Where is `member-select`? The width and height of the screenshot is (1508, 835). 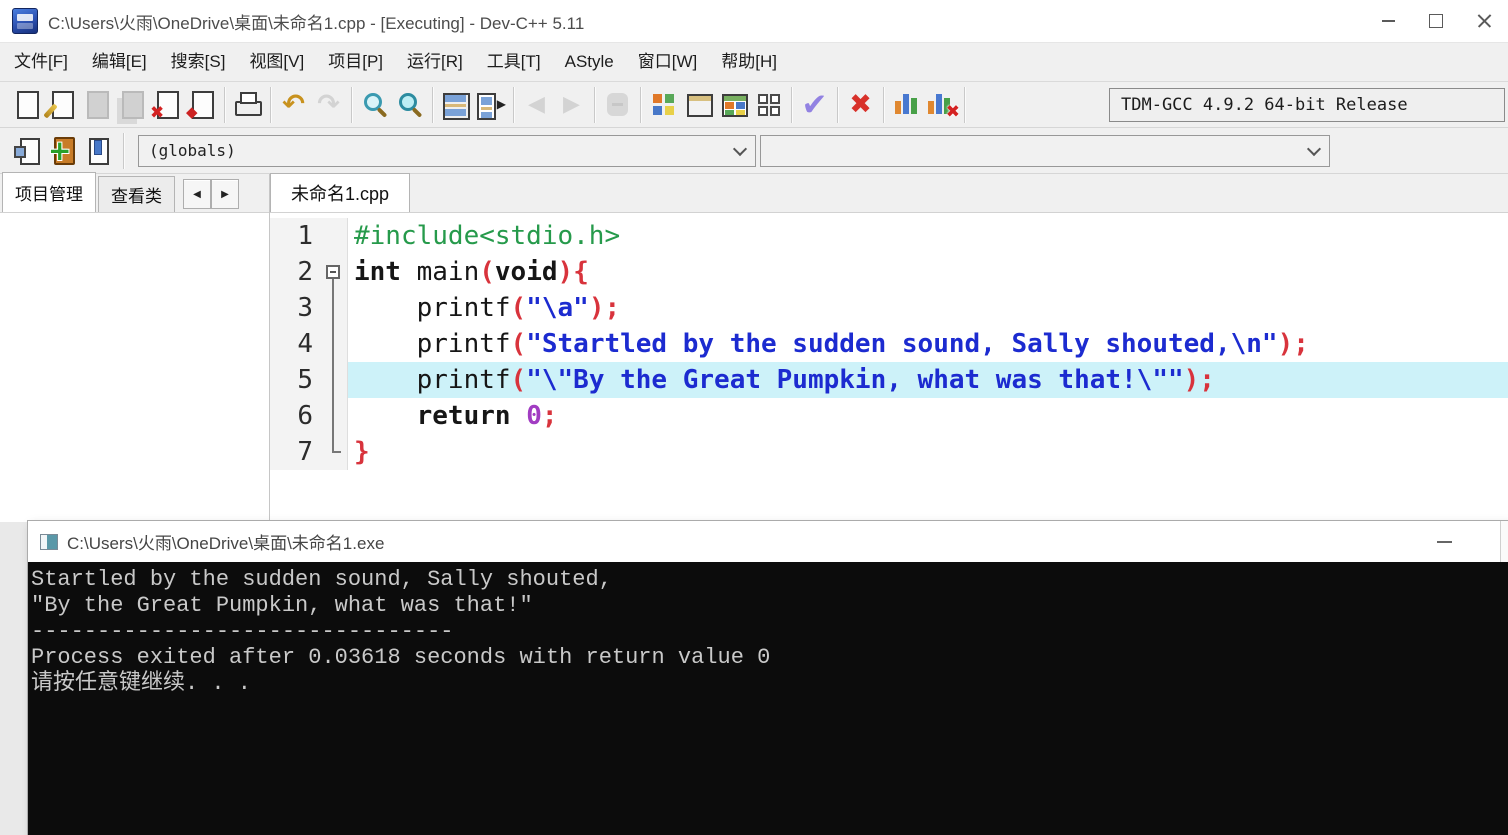 member-select is located at coordinates (1045, 150).